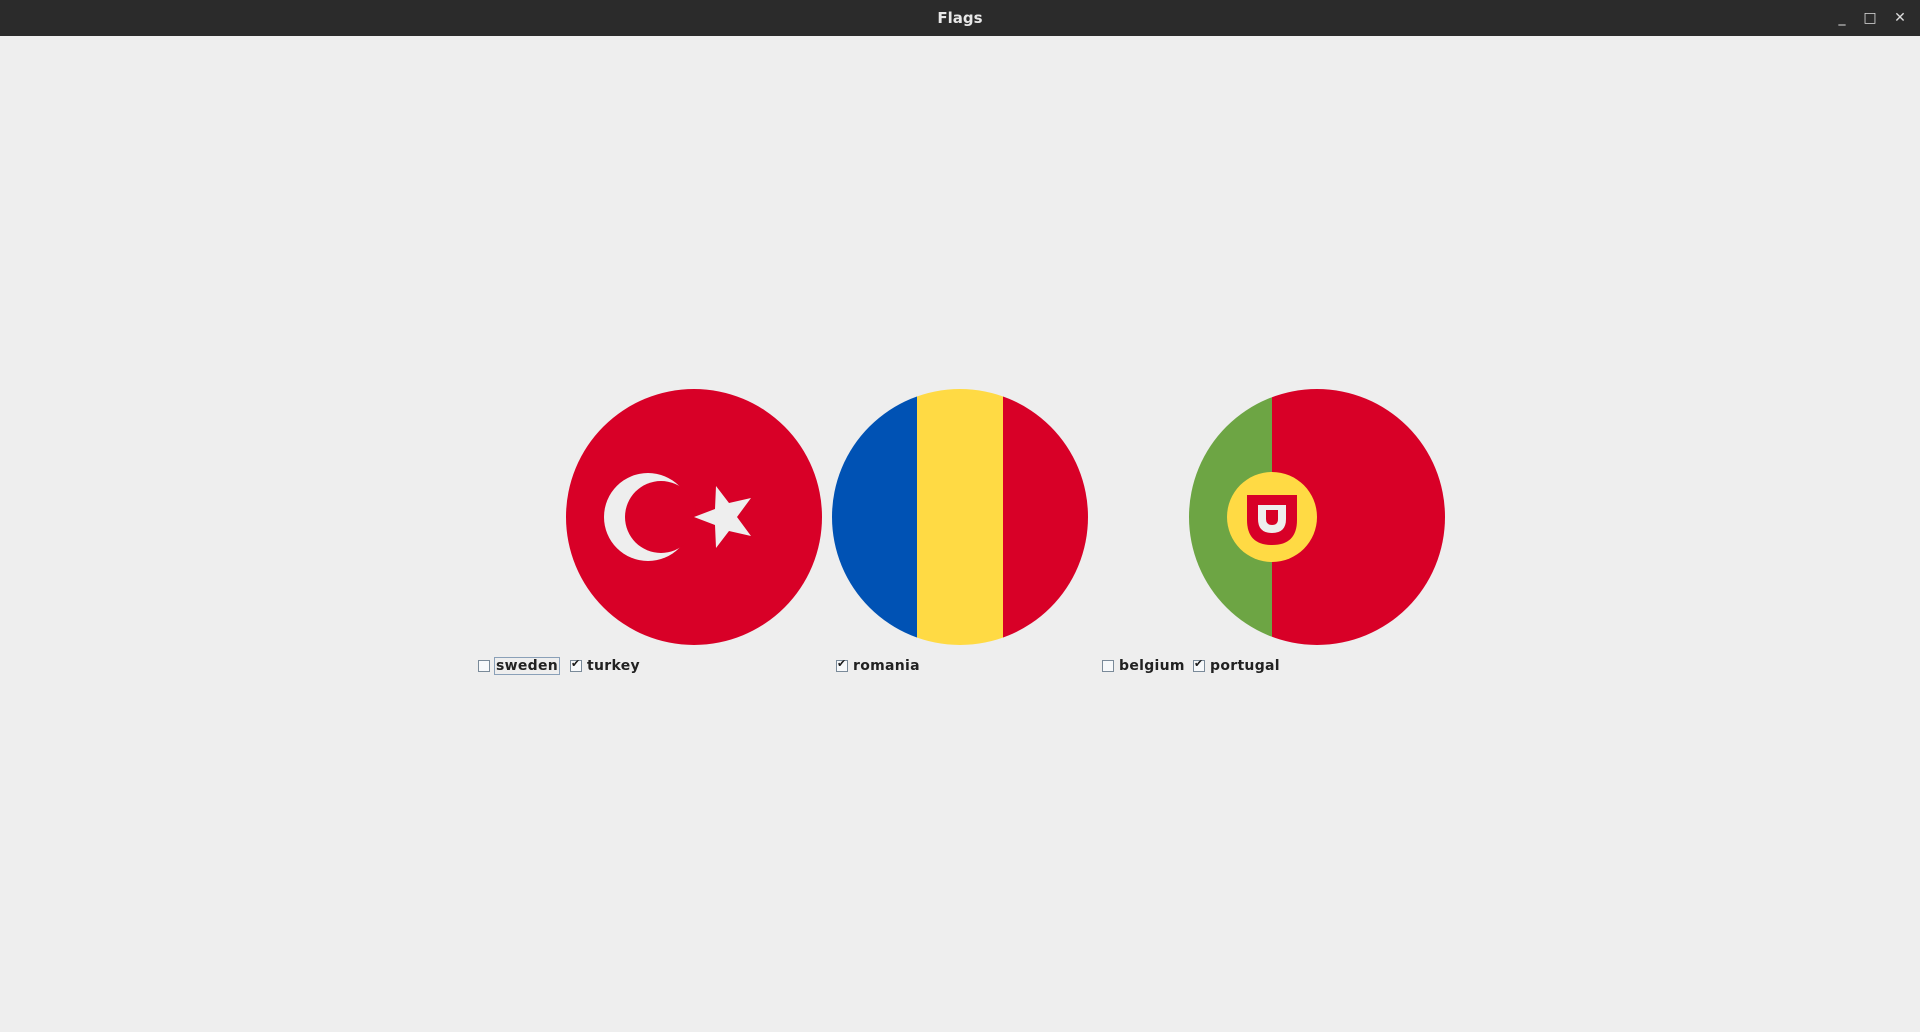 The image size is (1920, 1032). I want to click on checkbox-label: turkey, so click(613, 666).